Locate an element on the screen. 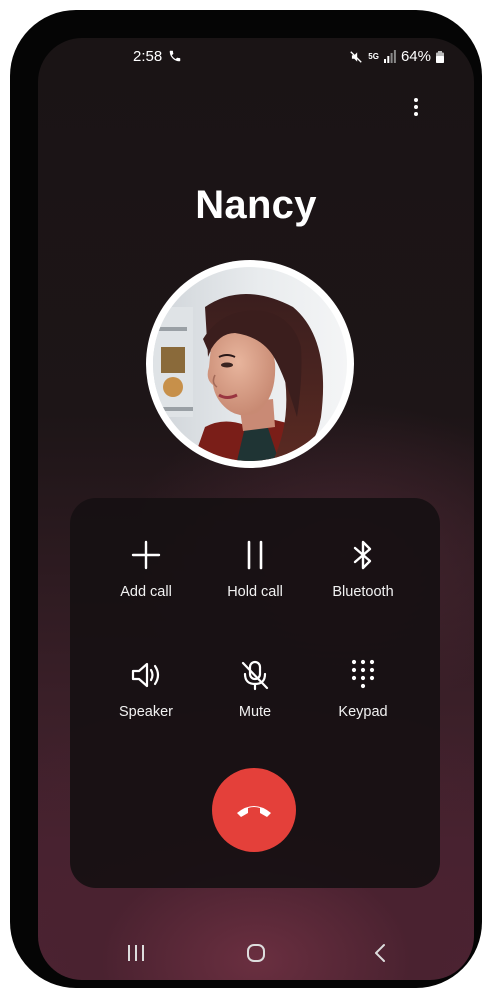  mic-off-icon is located at coordinates (255, 675).